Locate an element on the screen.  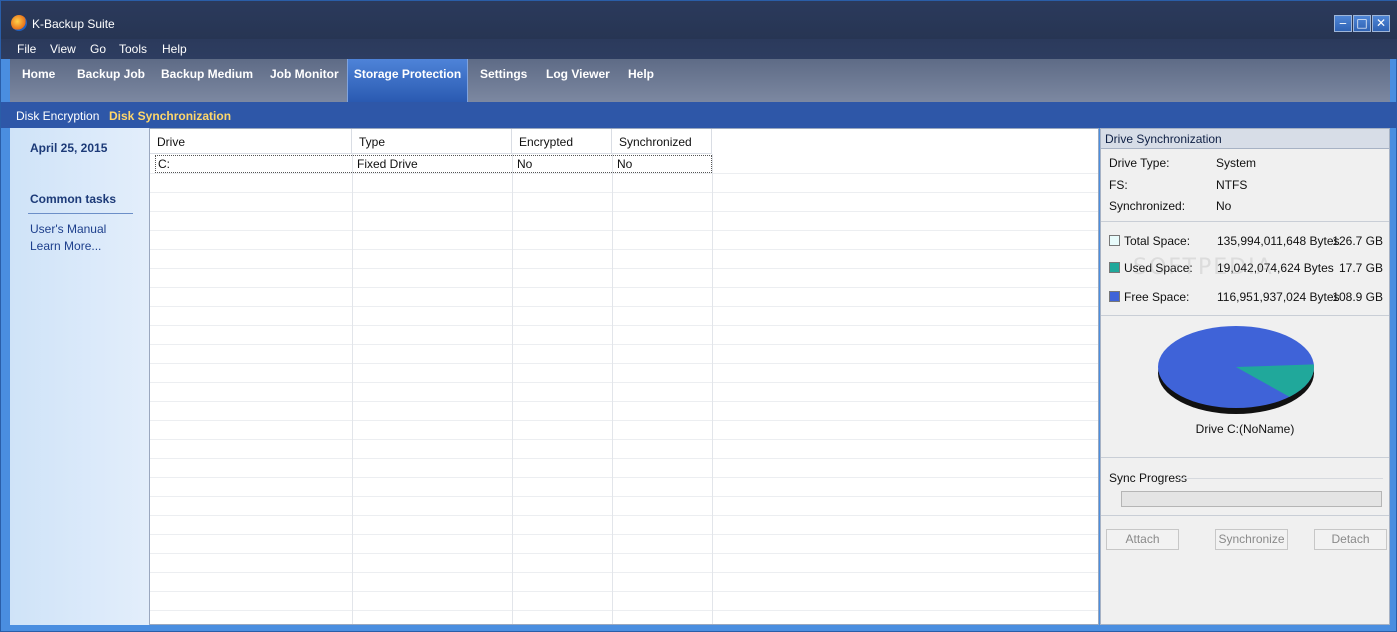
cell-synchronized: No is located at coordinates (625, 164).